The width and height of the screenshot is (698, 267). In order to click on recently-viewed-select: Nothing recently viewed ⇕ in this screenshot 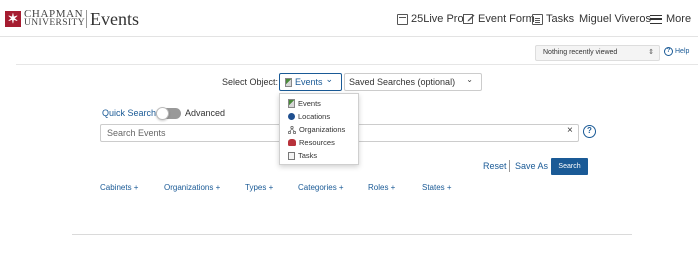, I will do `click(597, 53)`.